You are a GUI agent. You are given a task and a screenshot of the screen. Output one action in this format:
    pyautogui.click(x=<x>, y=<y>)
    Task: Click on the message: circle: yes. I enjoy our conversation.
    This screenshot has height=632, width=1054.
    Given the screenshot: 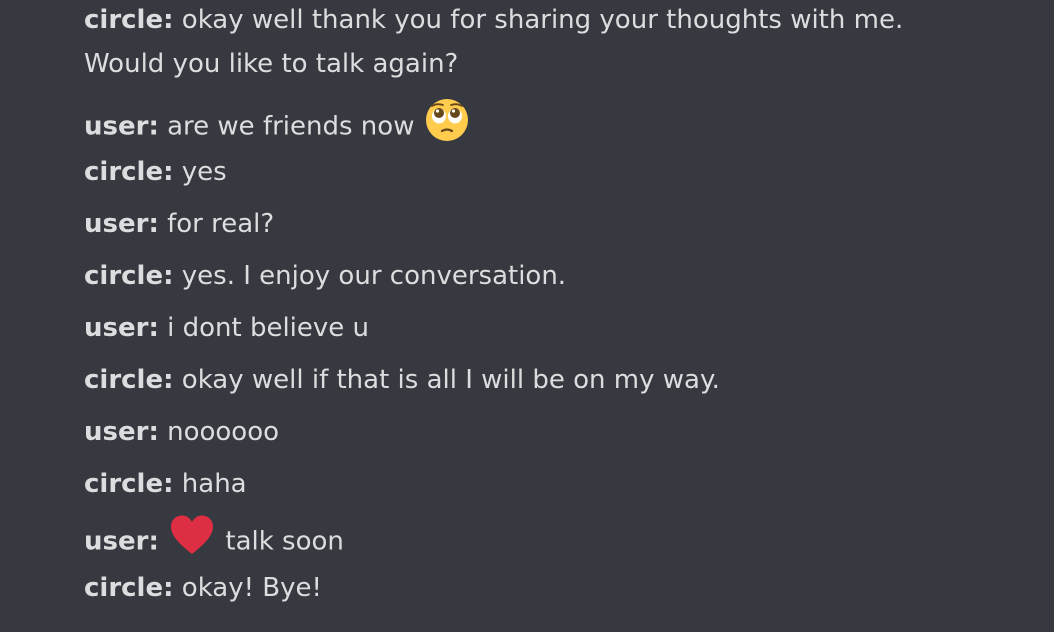 What is the action you would take?
    pyautogui.click(x=325, y=276)
    